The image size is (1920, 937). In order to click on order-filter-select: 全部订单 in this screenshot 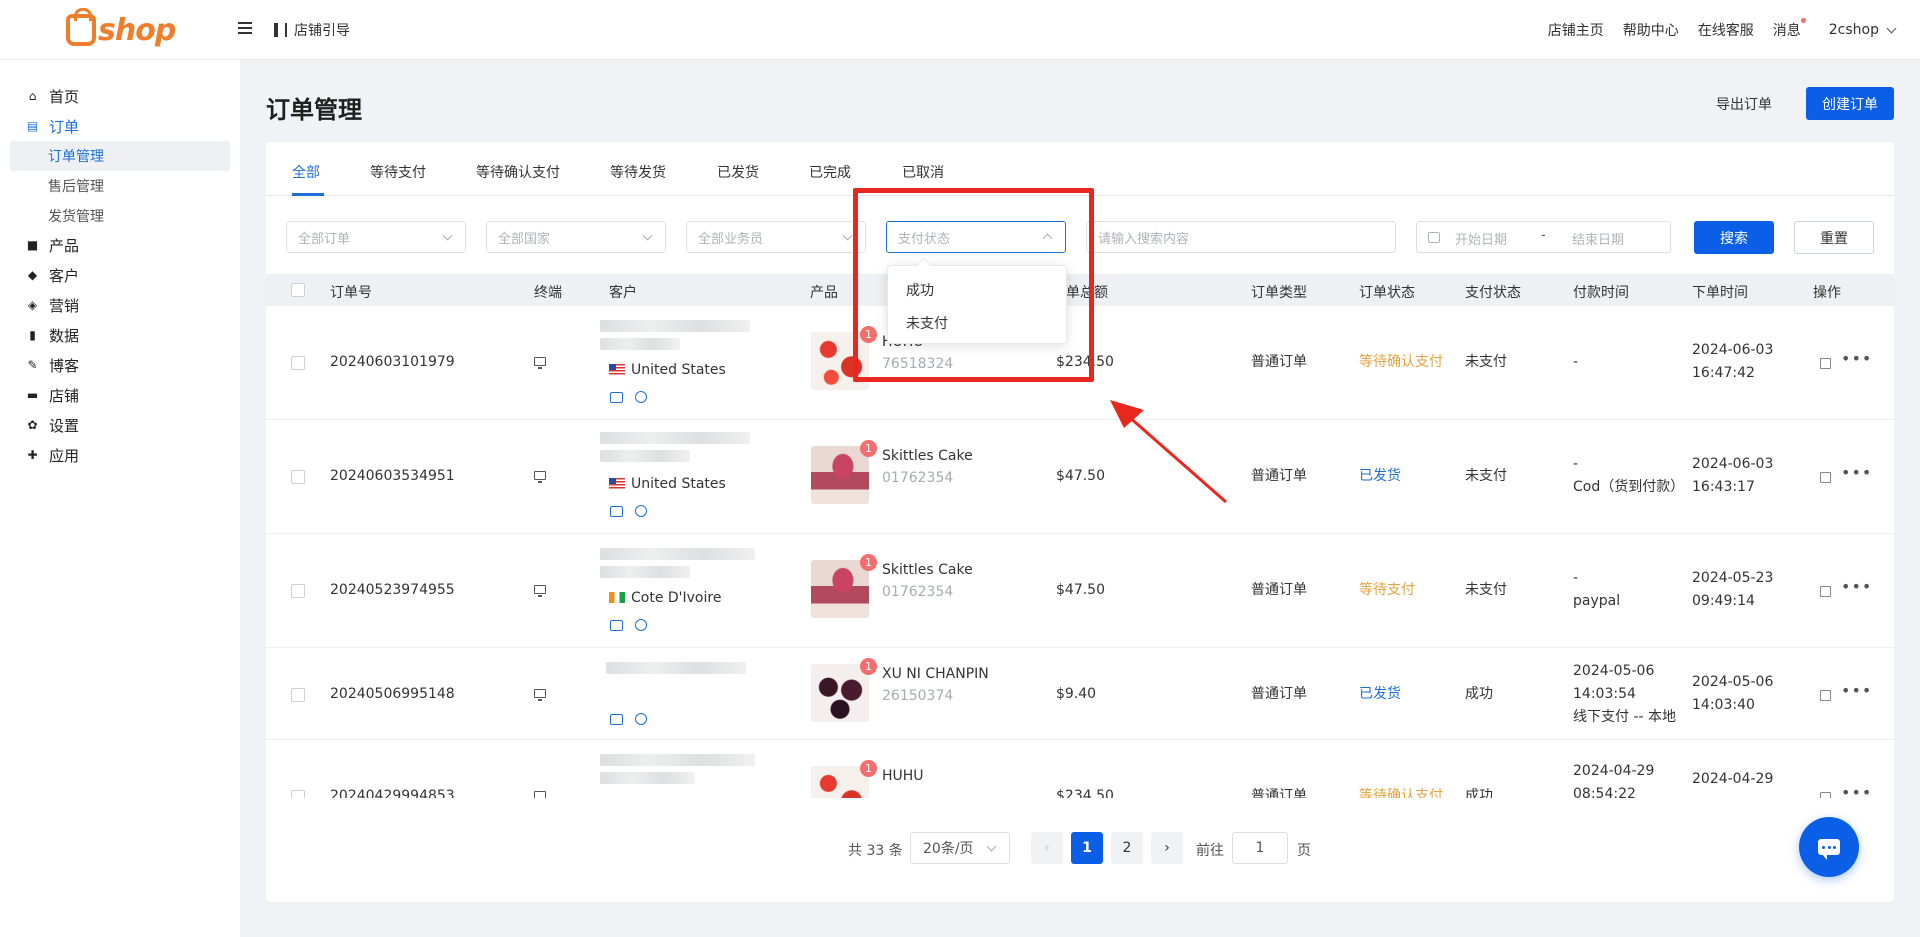, I will do `click(376, 237)`.